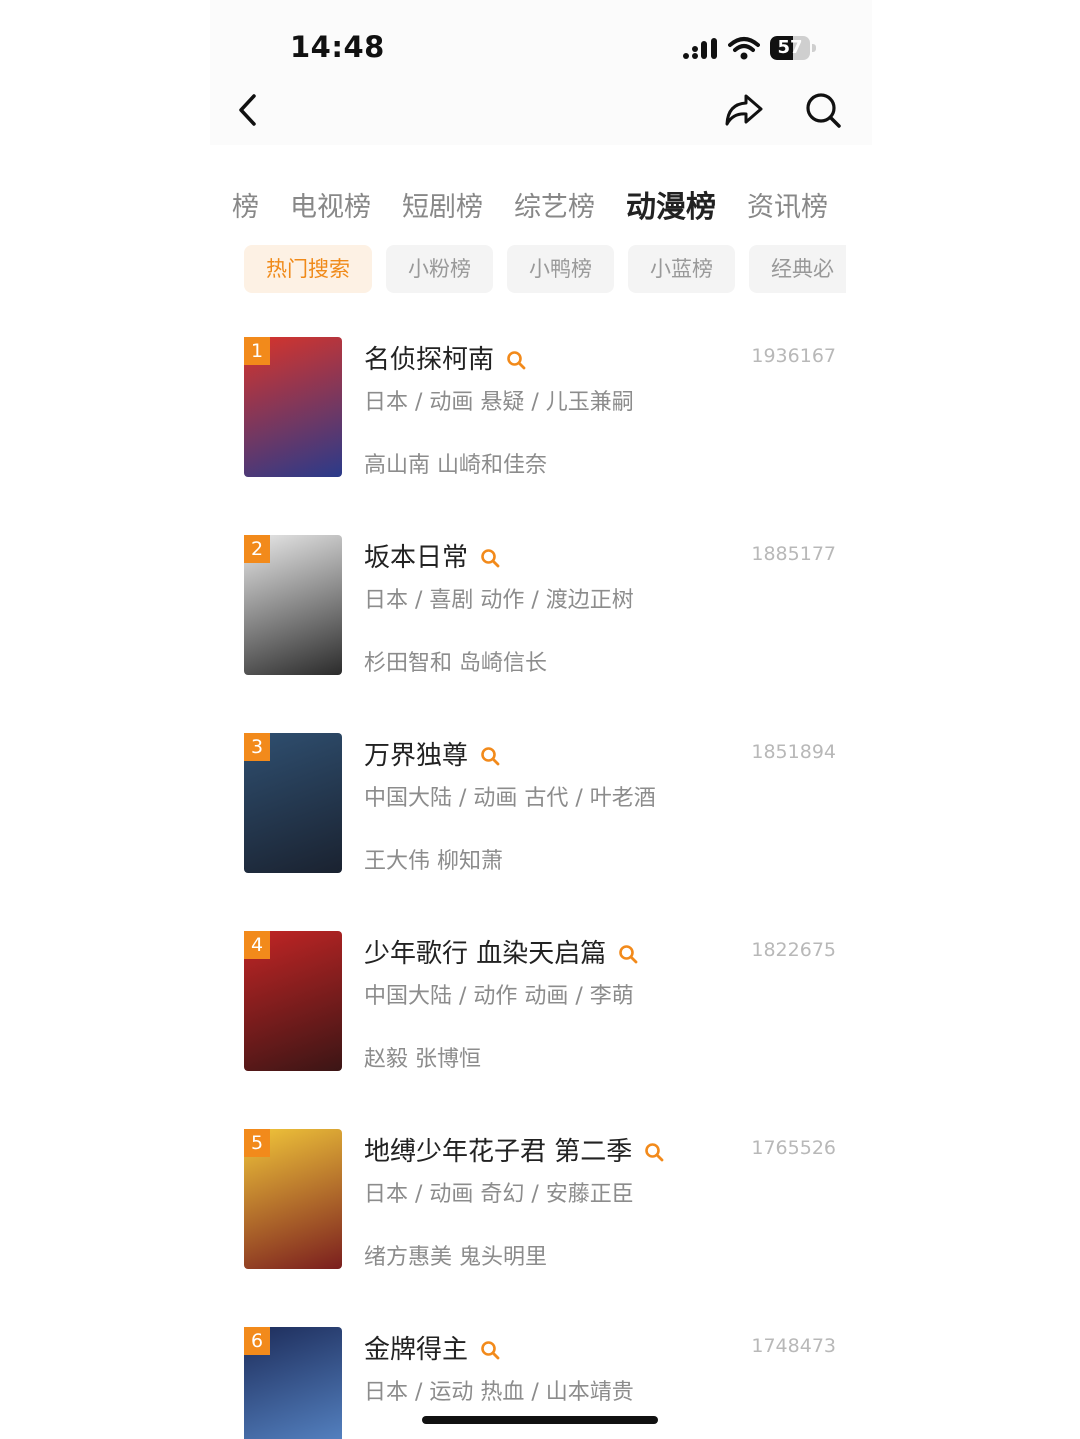  I want to click on item-cast: 高山南 山崎和佳奈, so click(455, 465).